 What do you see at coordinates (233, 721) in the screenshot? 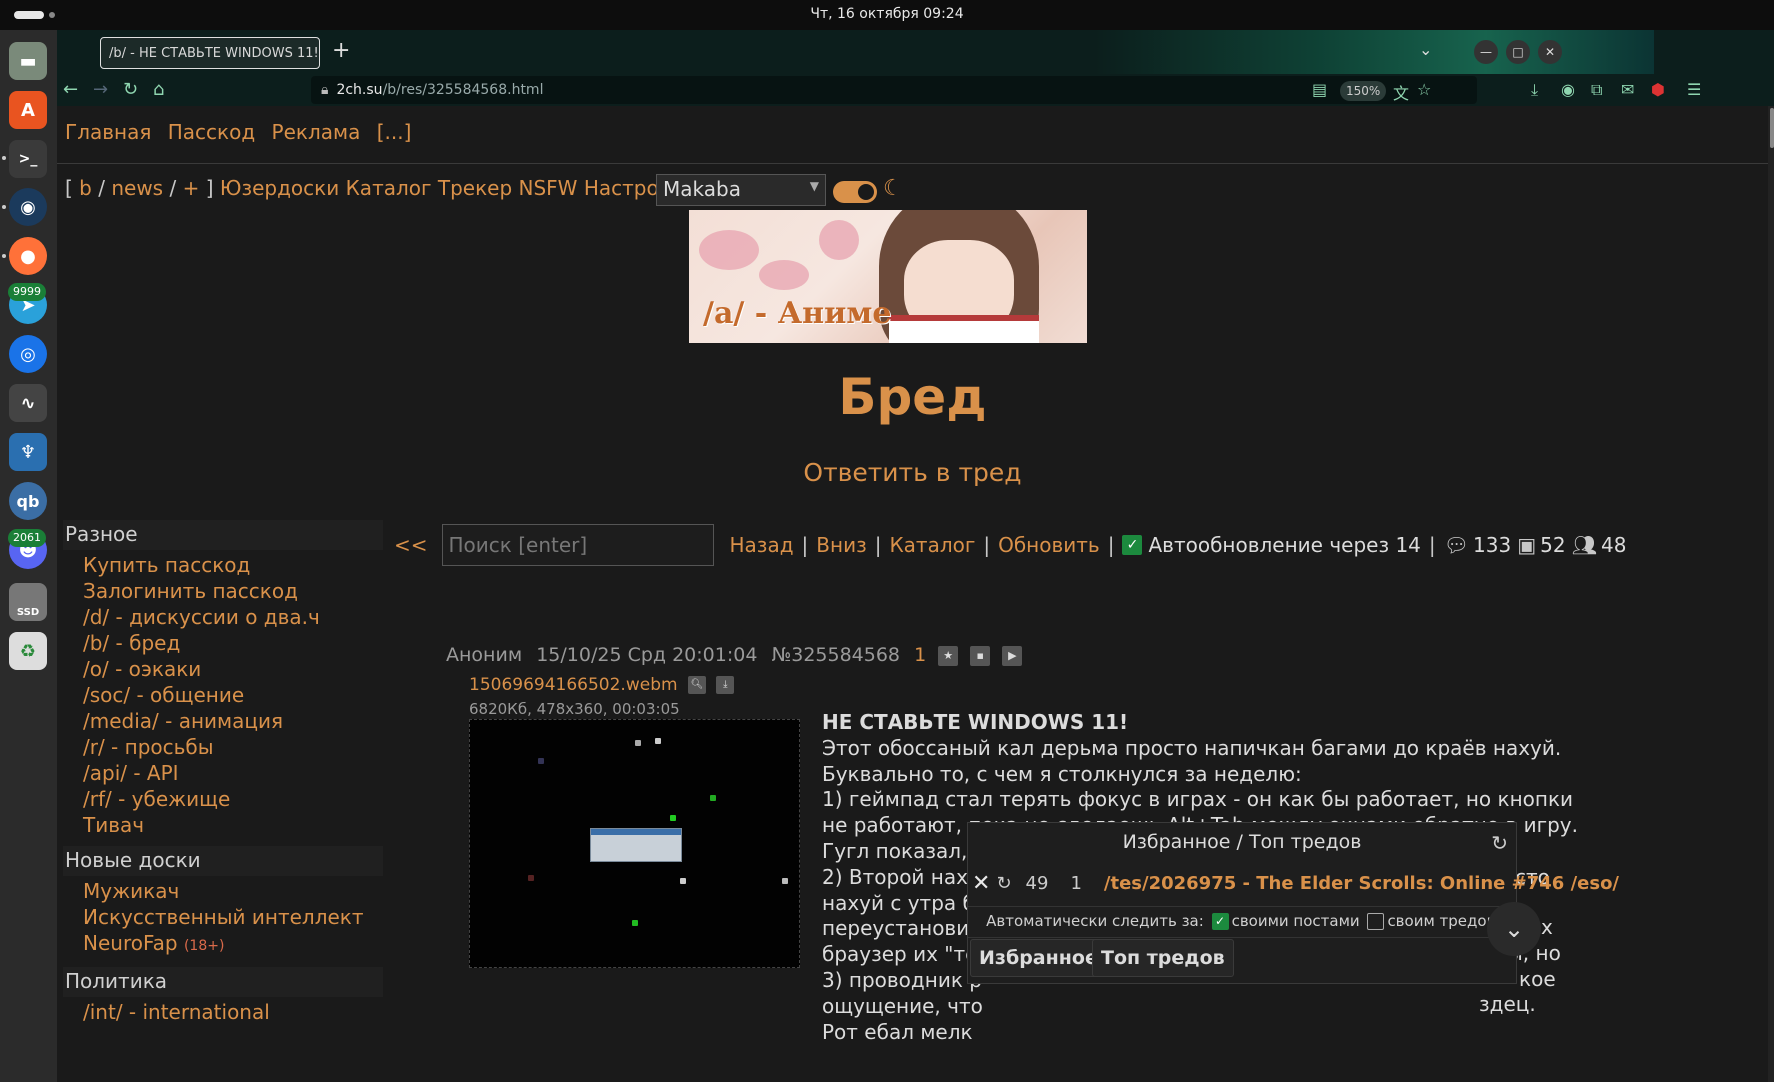
I see `sidebar-item: /media/ - анимация` at bounding box center [233, 721].